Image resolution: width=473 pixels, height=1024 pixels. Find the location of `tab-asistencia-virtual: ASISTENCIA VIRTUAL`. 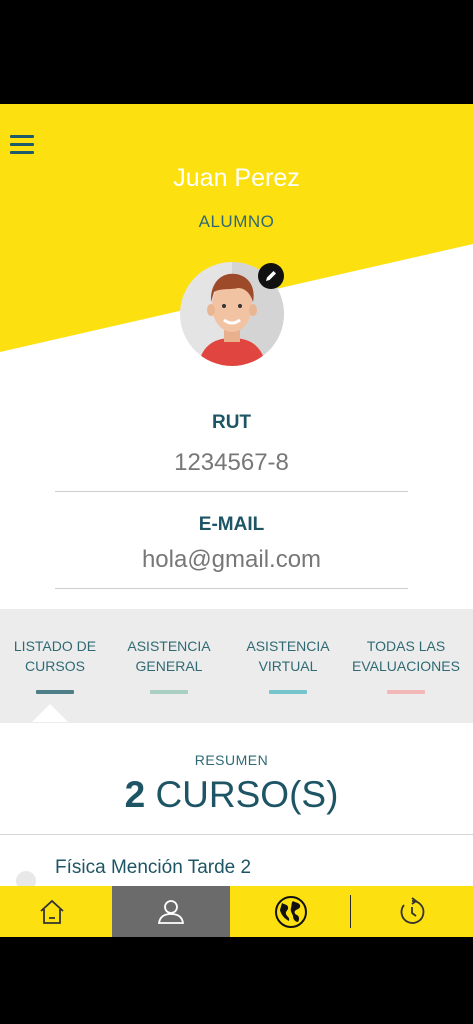

tab-asistencia-virtual: ASISTENCIA VIRTUAL is located at coordinates (288, 666).